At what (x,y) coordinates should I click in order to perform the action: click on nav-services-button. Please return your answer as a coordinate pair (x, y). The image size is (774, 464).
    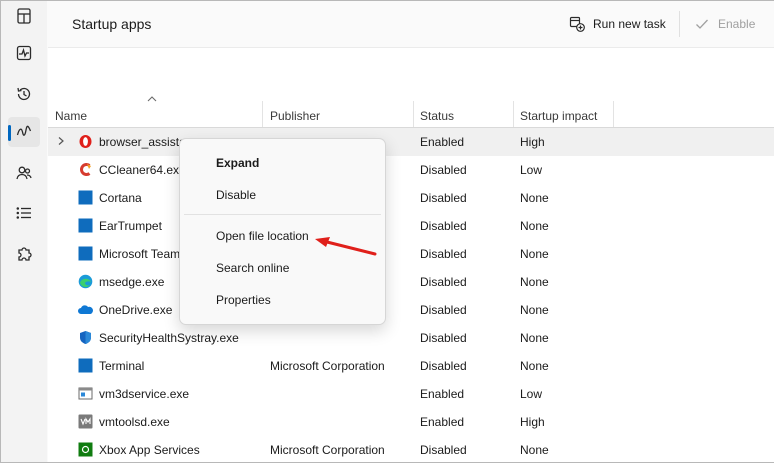
    Looking at the image, I should click on (24, 254).